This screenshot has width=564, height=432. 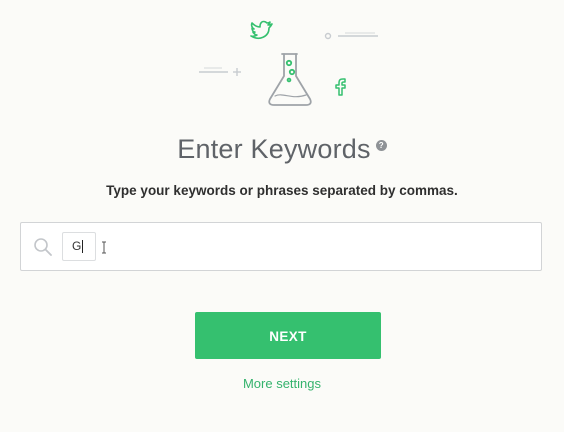 I want to click on twitter-icon, so click(x=261, y=29).